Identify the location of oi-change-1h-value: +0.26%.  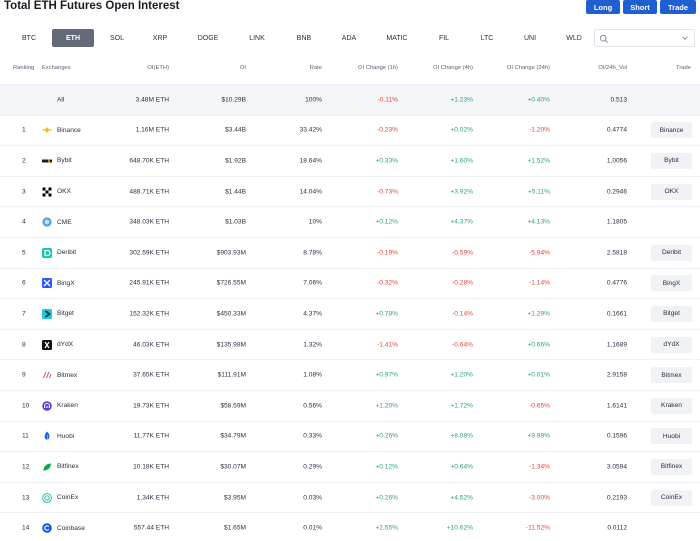
(386, 498).